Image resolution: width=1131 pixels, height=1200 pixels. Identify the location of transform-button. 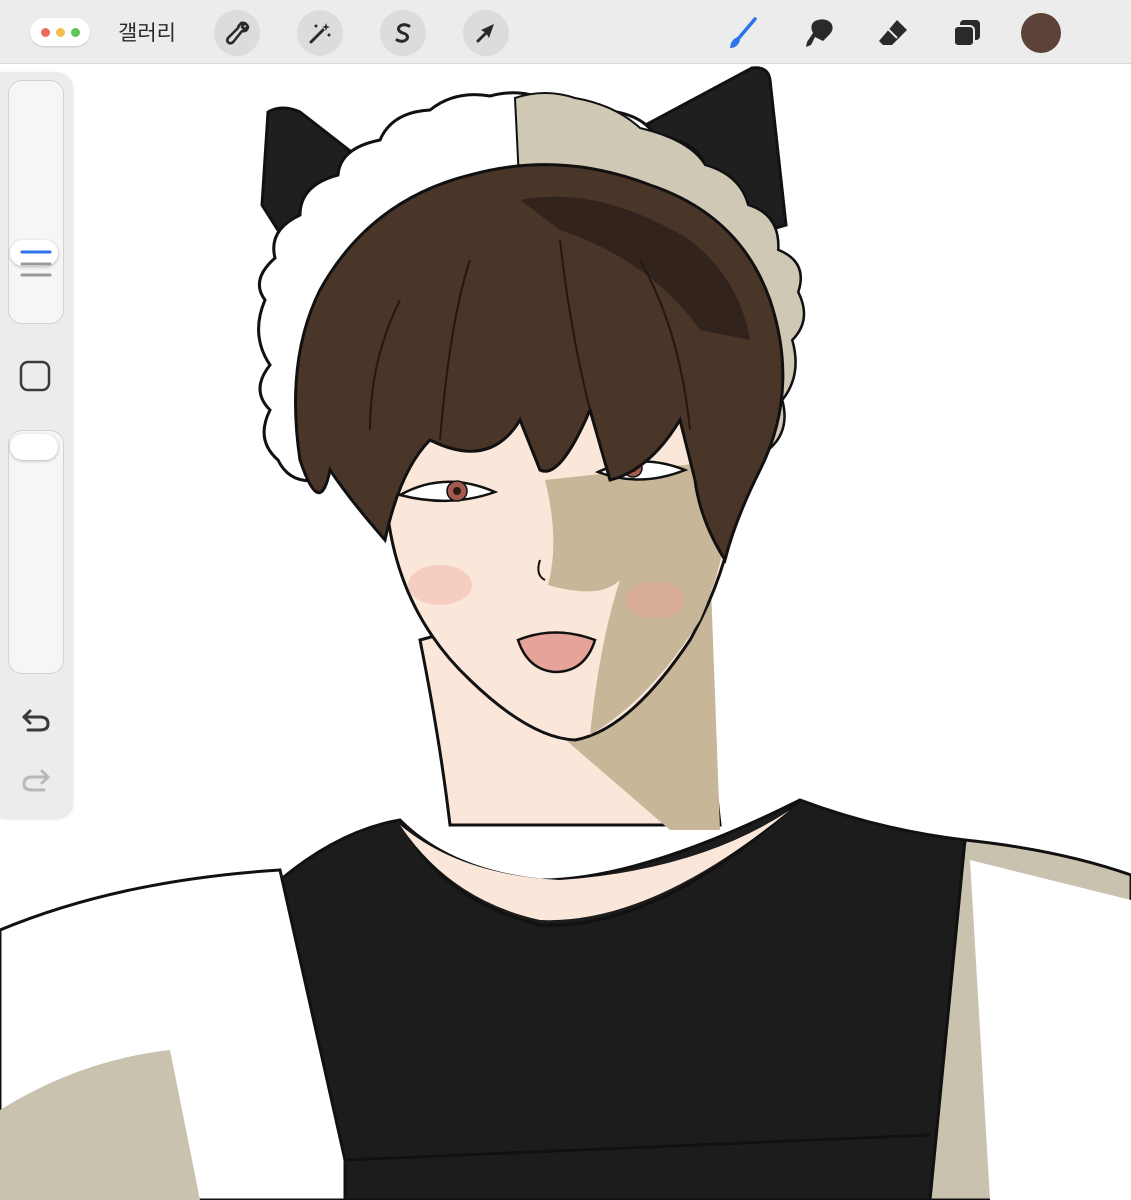
(486, 33).